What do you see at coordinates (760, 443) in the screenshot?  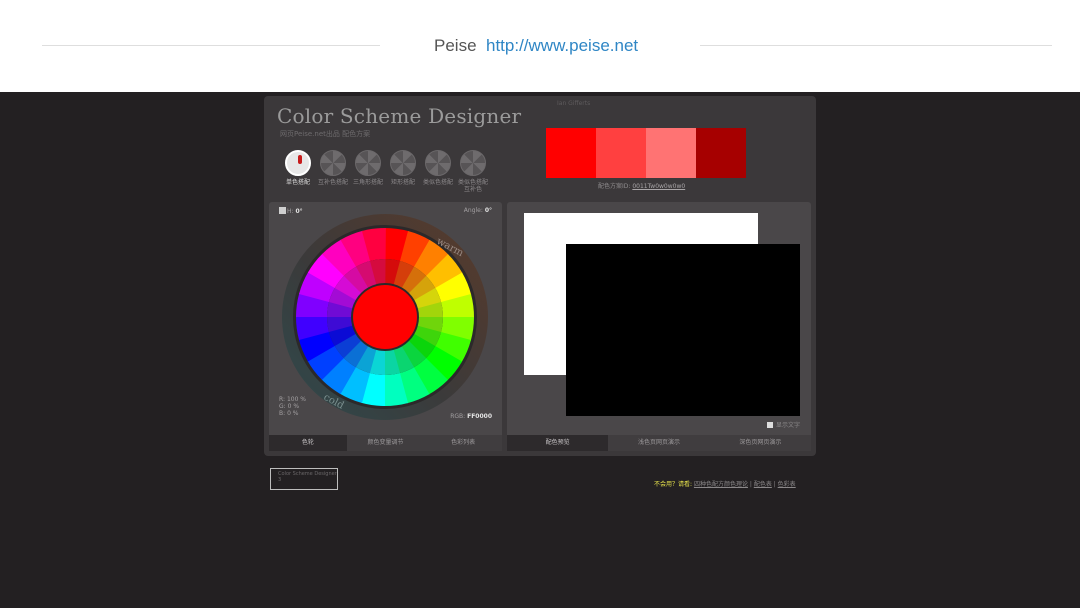 I see `tab-dark-page-demo: 深色页网页演示` at bounding box center [760, 443].